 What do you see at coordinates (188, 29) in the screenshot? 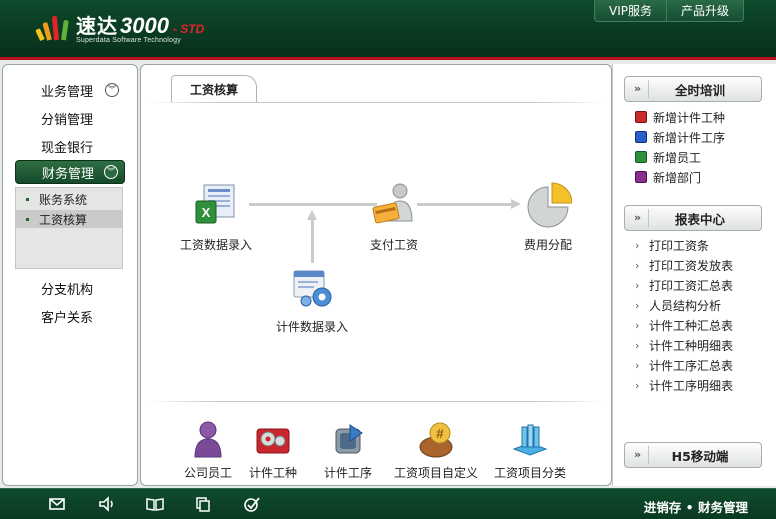
I see `logo-edition: - STD` at bounding box center [188, 29].